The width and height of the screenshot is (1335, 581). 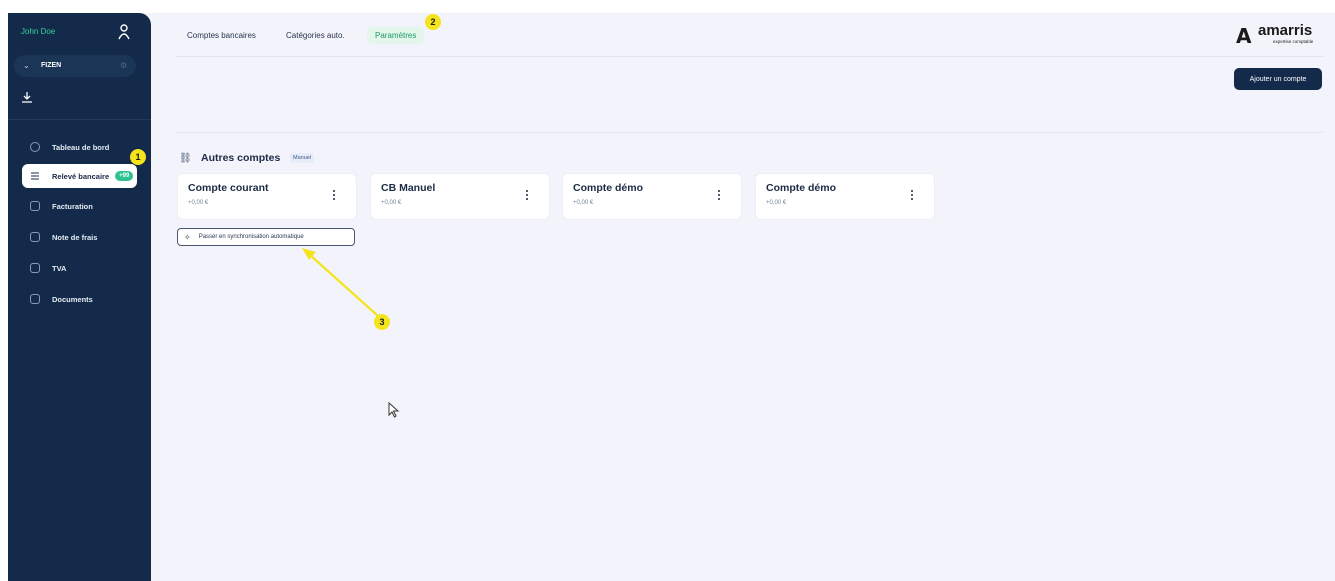 What do you see at coordinates (79, 268) in the screenshot?
I see `sidebar-item-tva: TVA` at bounding box center [79, 268].